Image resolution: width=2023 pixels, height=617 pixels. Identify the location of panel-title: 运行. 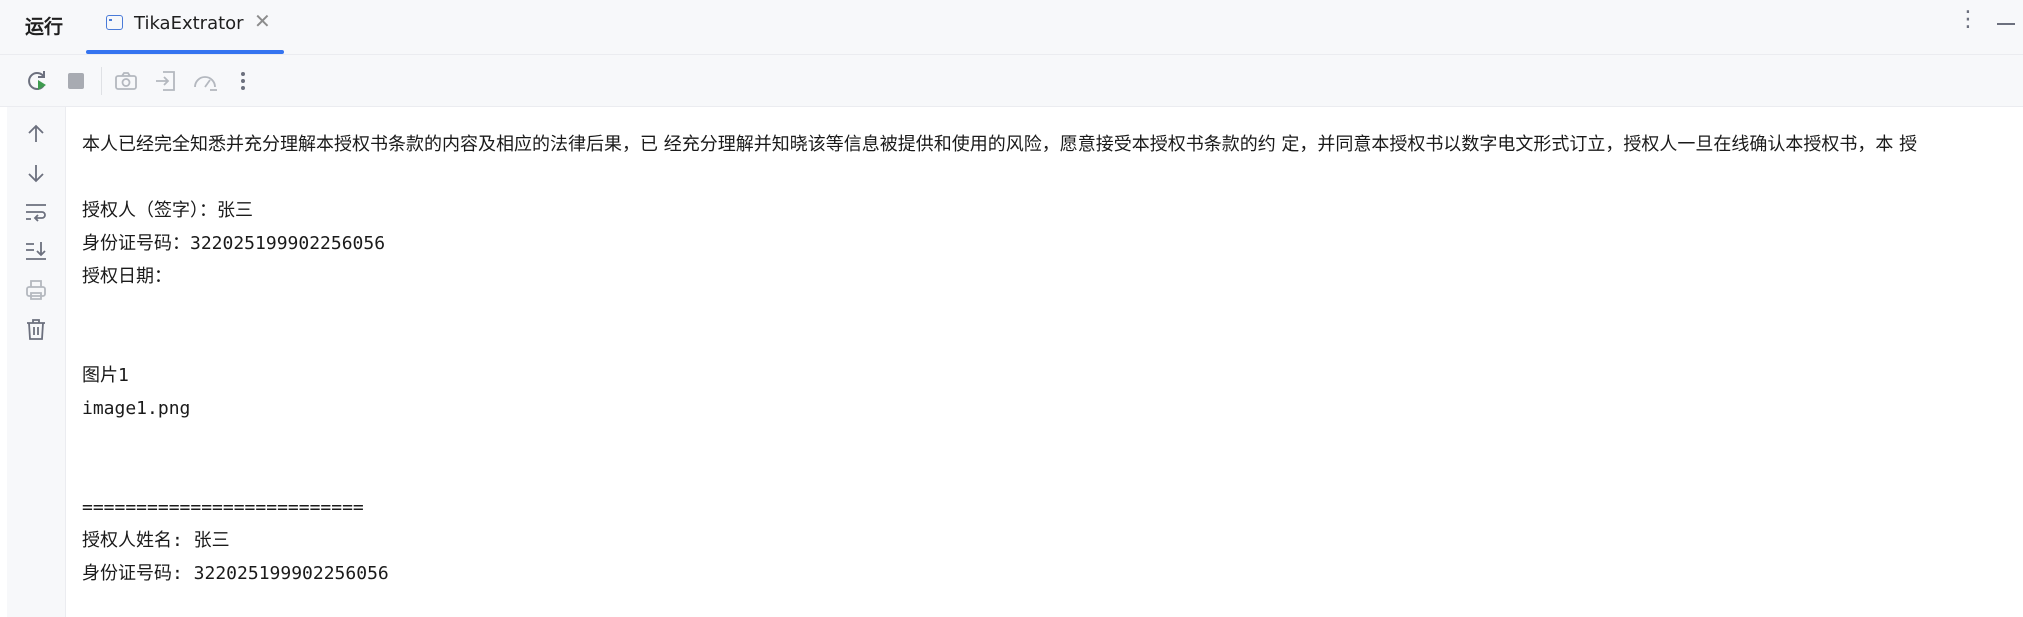
(44, 27).